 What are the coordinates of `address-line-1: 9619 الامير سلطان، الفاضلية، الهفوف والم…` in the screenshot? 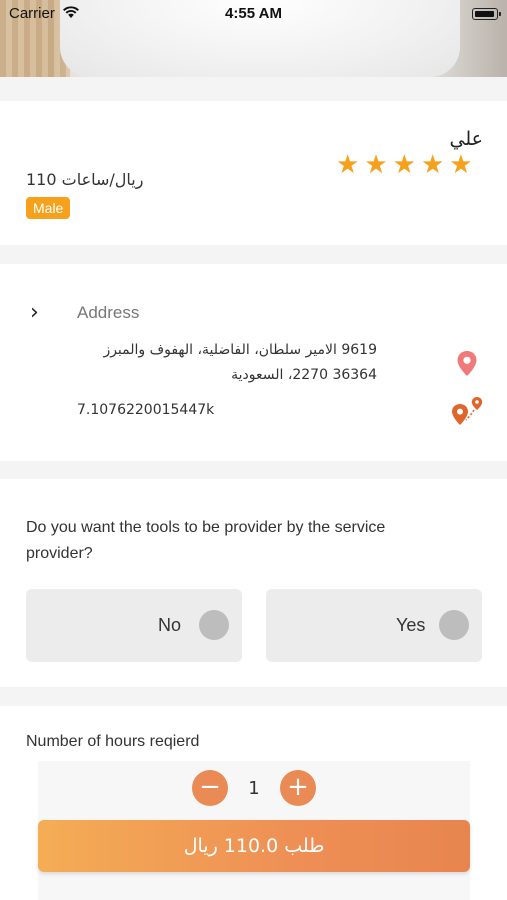 It's located at (240, 350).